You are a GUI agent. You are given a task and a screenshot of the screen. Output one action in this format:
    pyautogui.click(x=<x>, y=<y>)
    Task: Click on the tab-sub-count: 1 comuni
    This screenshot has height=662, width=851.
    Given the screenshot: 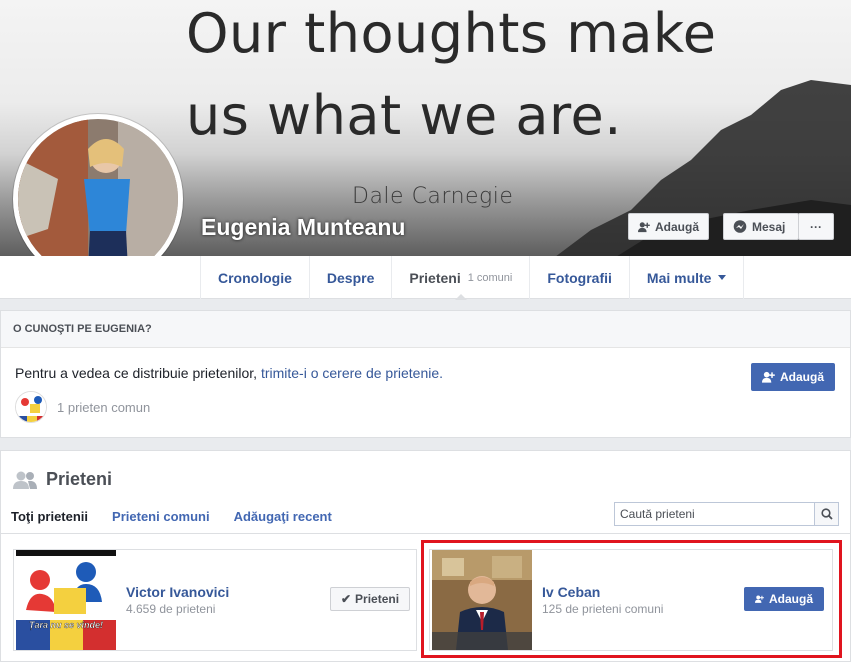 What is the action you would take?
    pyautogui.click(x=490, y=277)
    